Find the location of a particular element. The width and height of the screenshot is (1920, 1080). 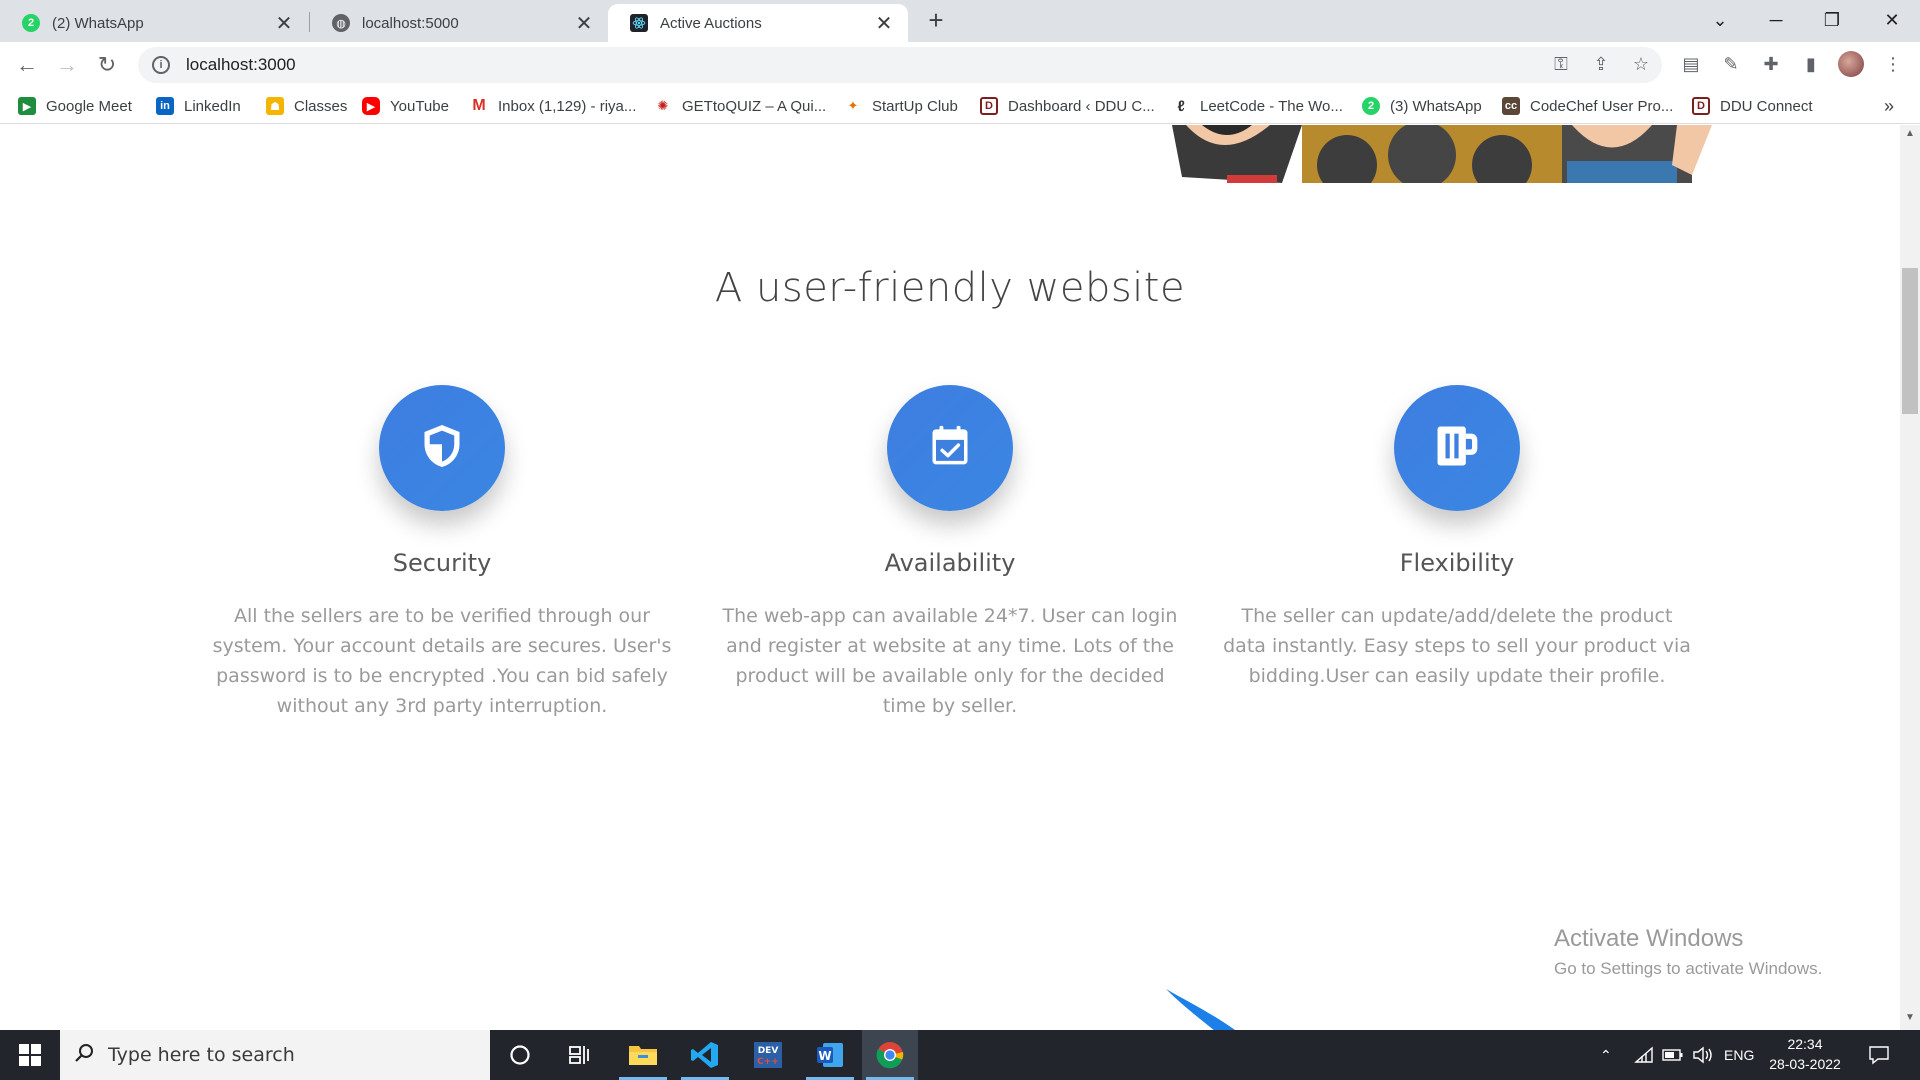

word-icon: W is located at coordinates (830, 1055).